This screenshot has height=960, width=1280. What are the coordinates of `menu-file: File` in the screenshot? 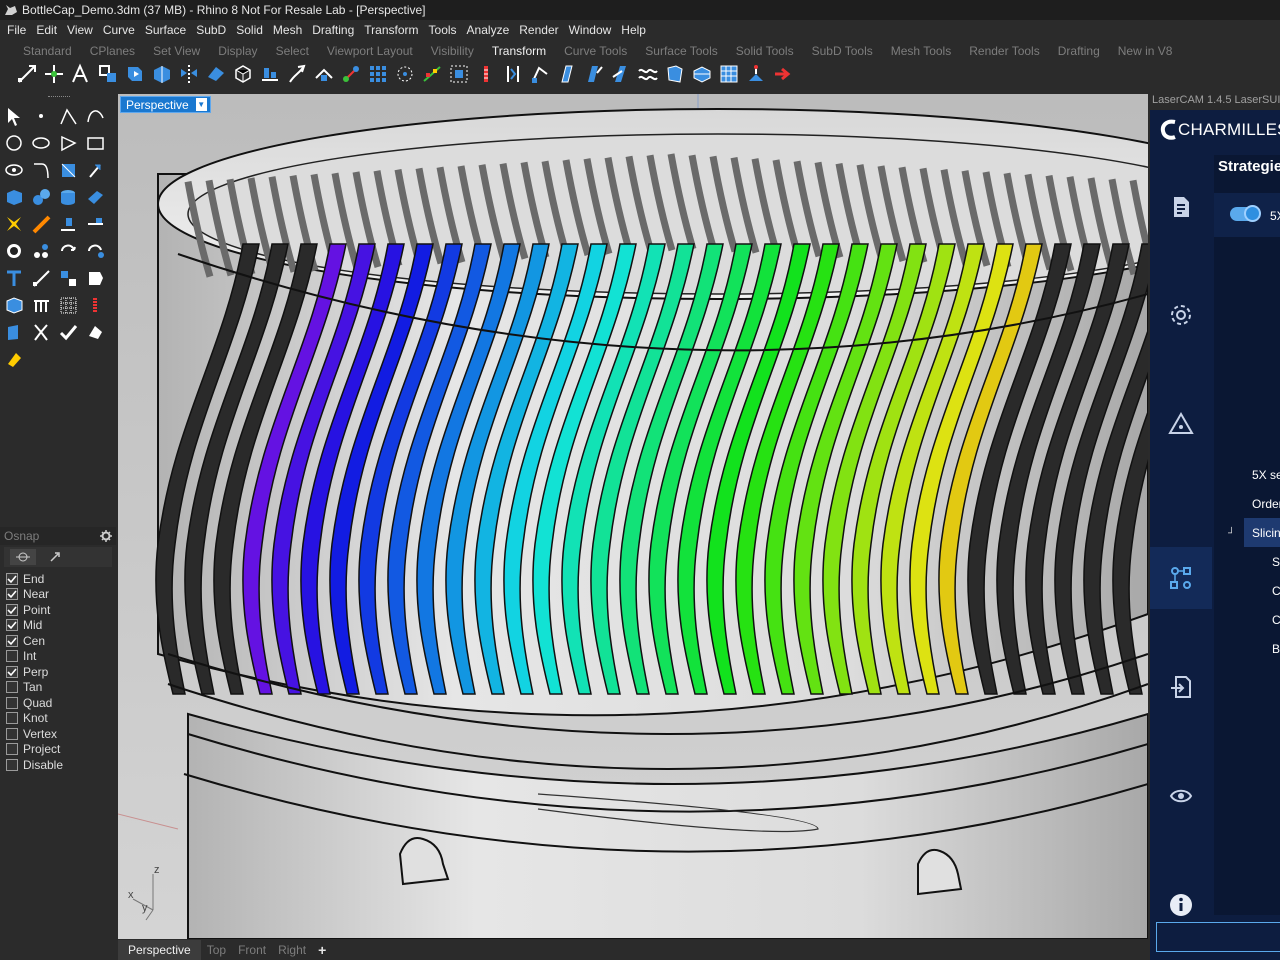 It's located at (16, 30).